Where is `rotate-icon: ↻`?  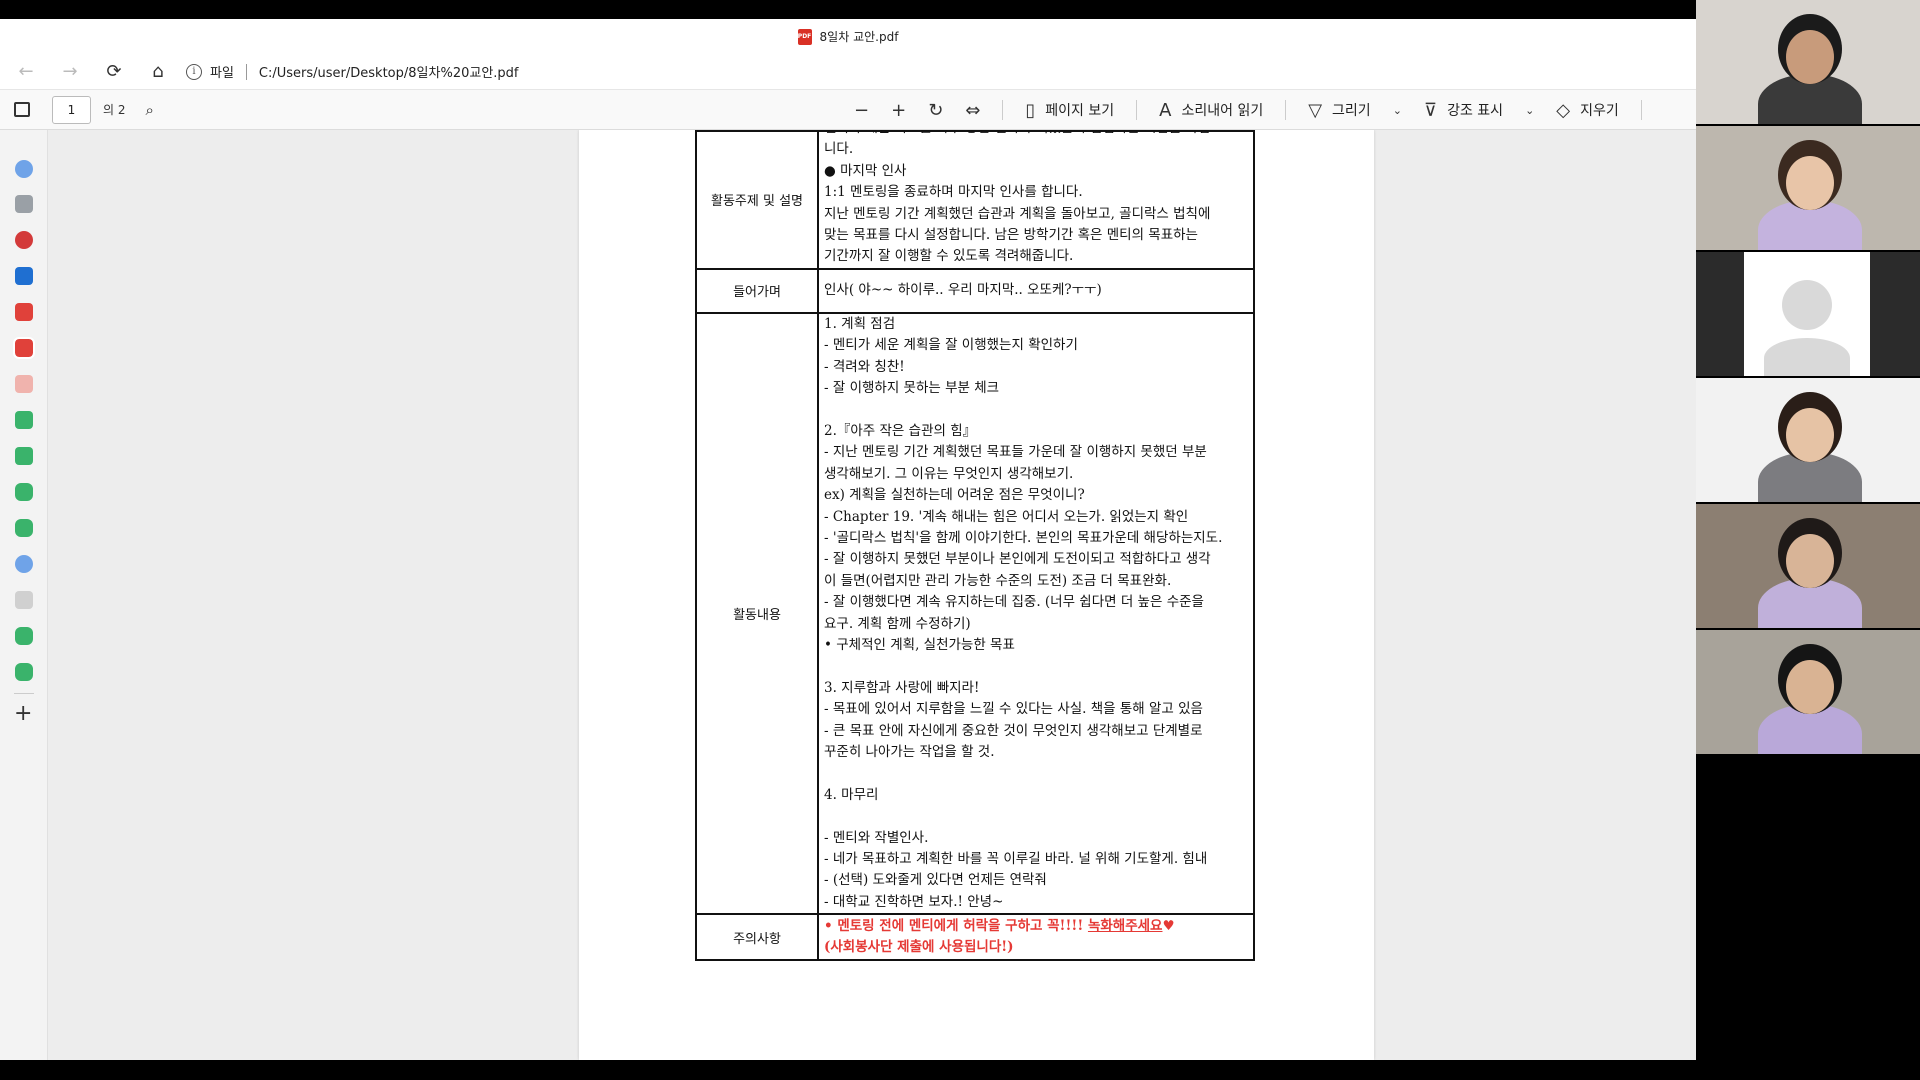
rotate-icon: ↻ is located at coordinates (935, 110).